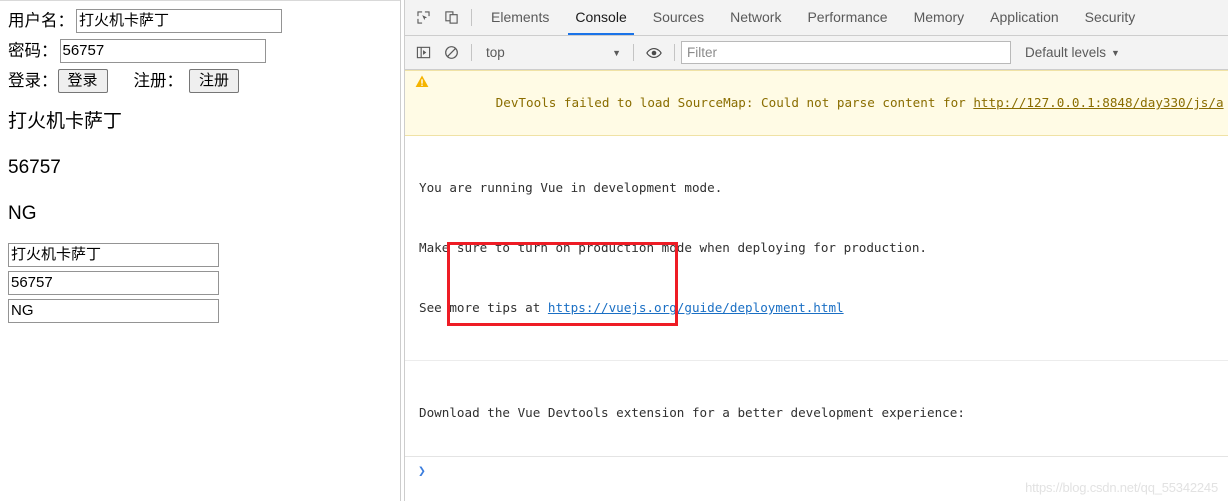 Image resolution: width=1228 pixels, height=501 pixels. Describe the element at coordinates (483, 307) in the screenshot. I see `vue-dev-line-3-prefix: See more tips at` at that location.